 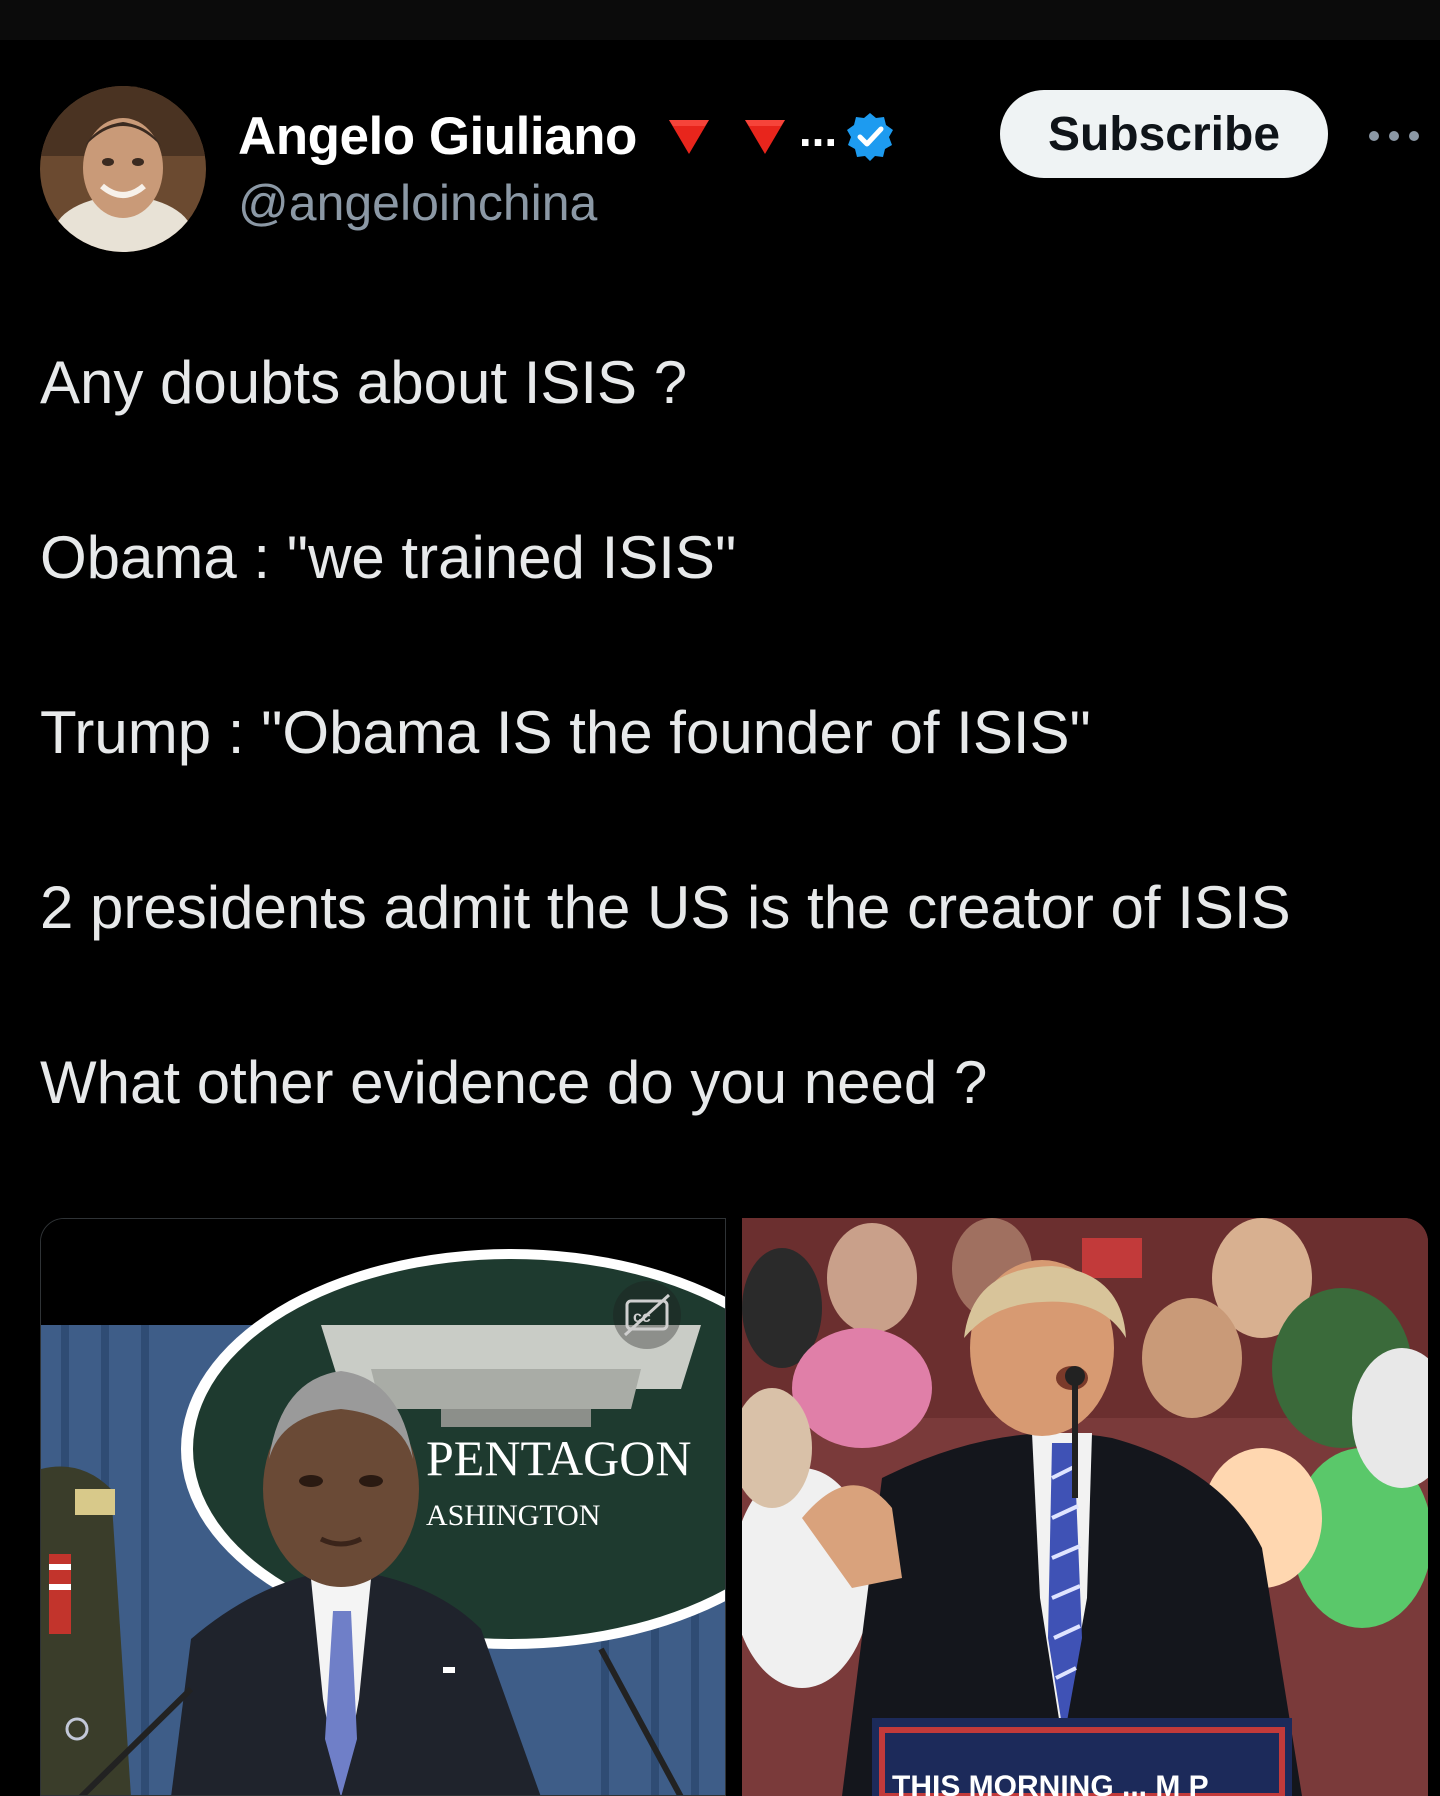 What do you see at coordinates (417, 203) in the screenshot?
I see `author-handle: @angeloinchina` at bounding box center [417, 203].